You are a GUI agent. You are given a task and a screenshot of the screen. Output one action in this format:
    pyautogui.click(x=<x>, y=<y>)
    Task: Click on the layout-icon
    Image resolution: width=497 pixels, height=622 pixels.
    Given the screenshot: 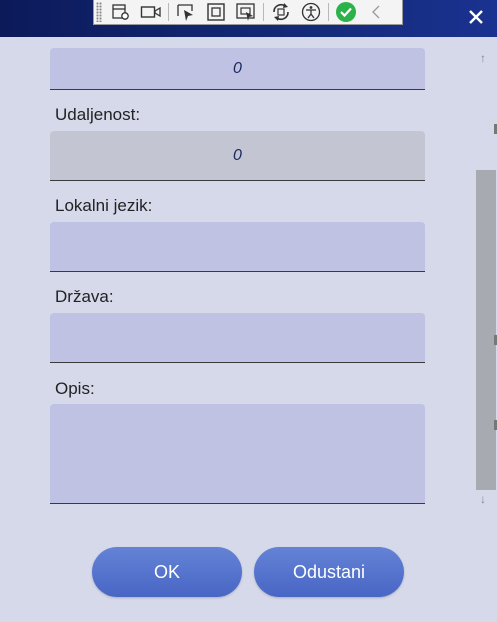 What is the action you would take?
    pyautogui.click(x=246, y=12)
    